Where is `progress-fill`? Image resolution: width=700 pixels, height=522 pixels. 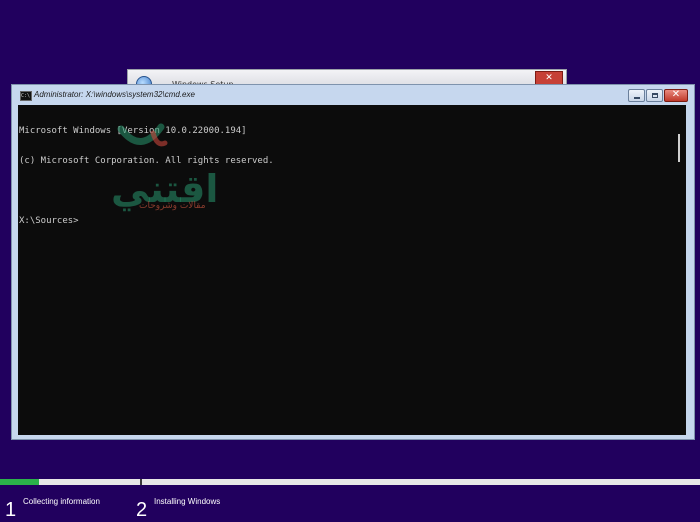 progress-fill is located at coordinates (19, 482).